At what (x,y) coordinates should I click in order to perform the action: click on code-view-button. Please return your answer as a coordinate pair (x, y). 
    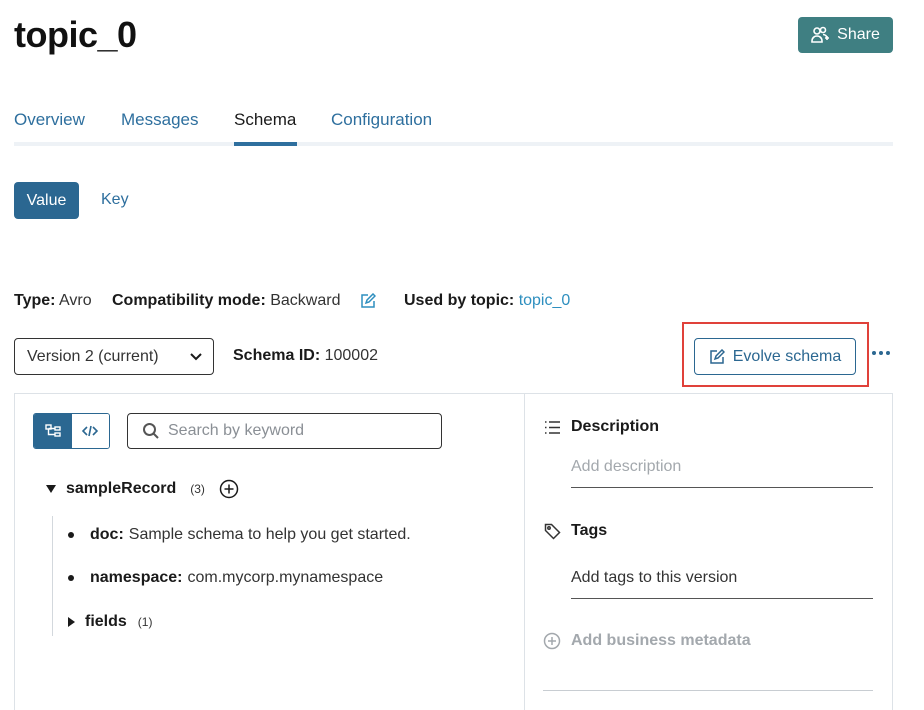
    Looking at the image, I should click on (90, 431).